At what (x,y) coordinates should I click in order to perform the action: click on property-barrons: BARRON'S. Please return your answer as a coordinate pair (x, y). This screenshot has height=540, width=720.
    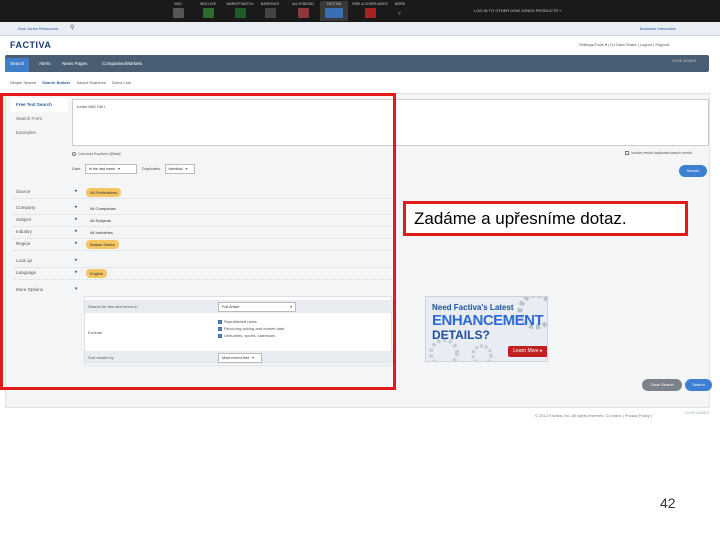
    Looking at the image, I should click on (270, 11).